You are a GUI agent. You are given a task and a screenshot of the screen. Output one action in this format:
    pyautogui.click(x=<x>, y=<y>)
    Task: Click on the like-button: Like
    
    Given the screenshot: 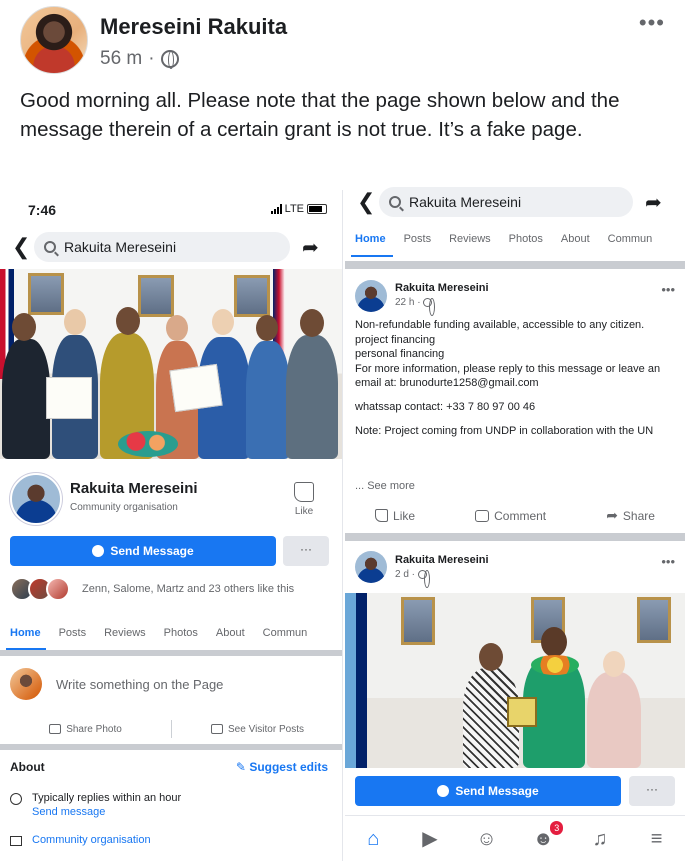 What is the action you would take?
    pyautogui.click(x=395, y=515)
    